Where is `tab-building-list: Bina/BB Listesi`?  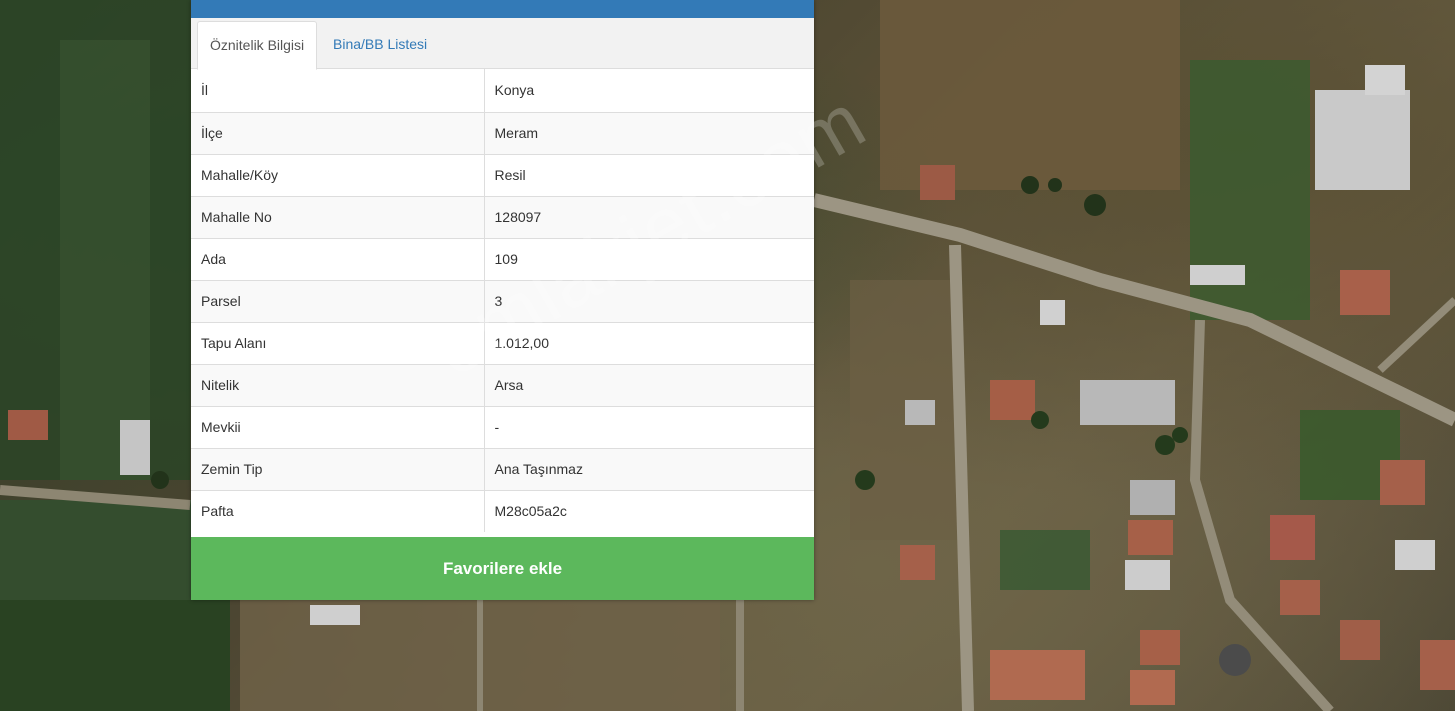 tab-building-list: Bina/BB Listesi is located at coordinates (380, 45).